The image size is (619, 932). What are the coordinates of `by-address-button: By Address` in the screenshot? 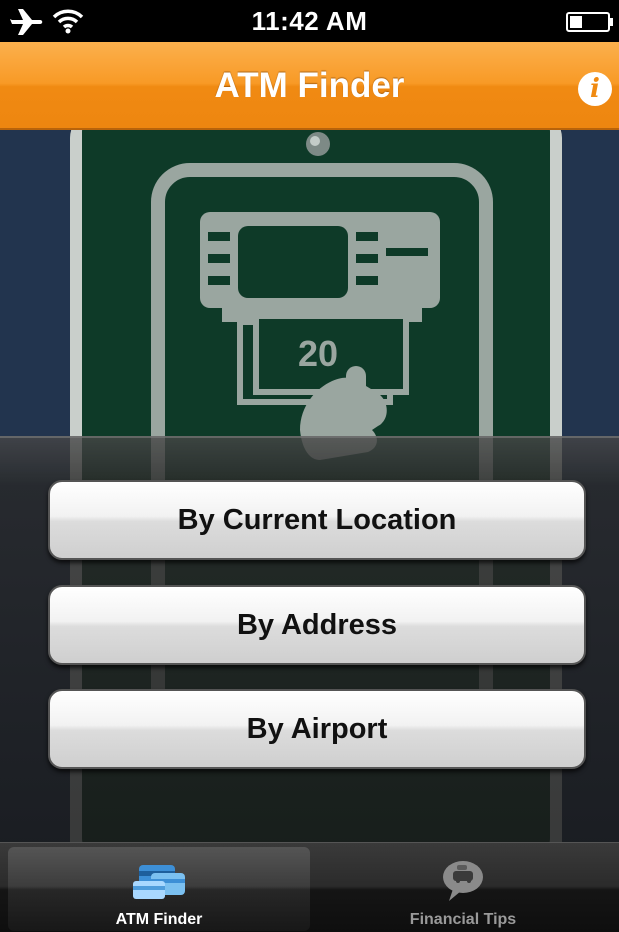 It's located at (317, 625).